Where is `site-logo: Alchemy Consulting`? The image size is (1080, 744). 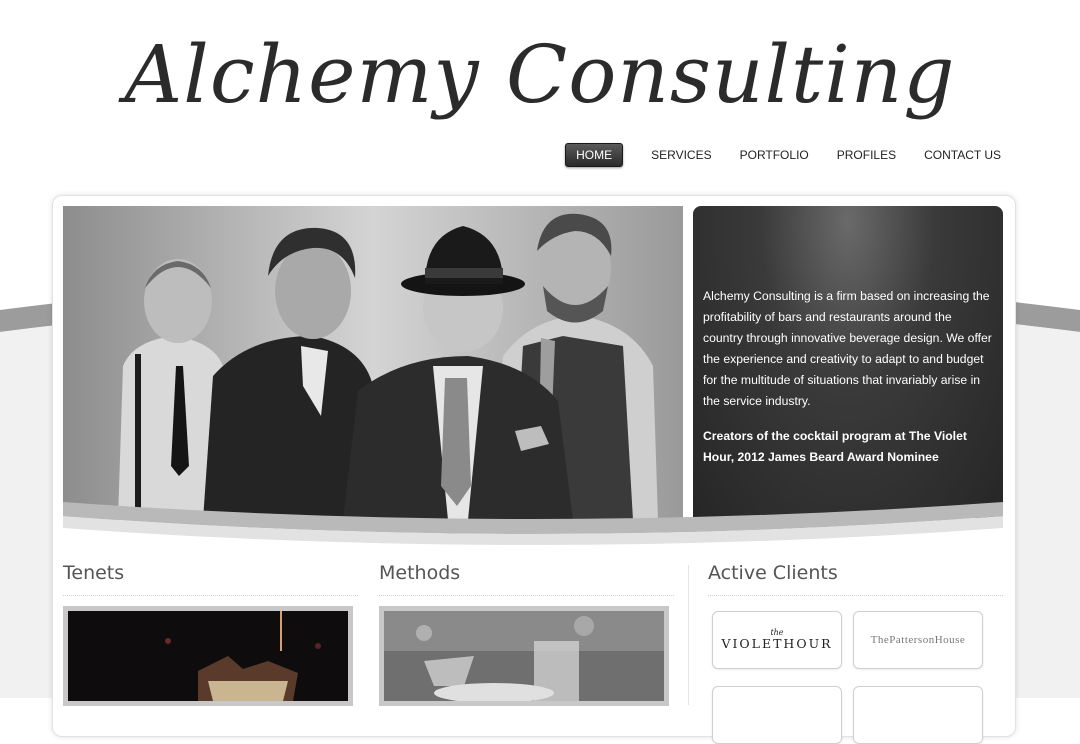 site-logo: Alchemy Consulting is located at coordinates (540, 74).